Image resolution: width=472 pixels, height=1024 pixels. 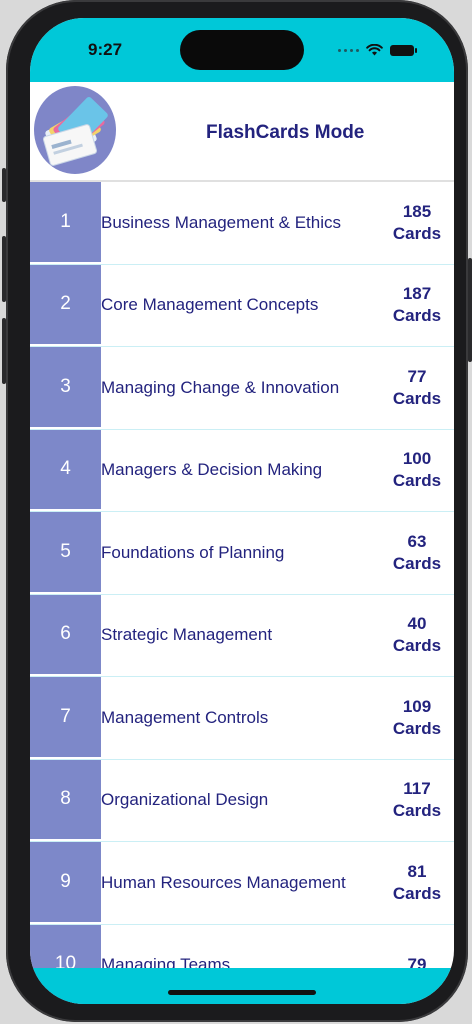 I want to click on status-bar: 9:27, so click(x=242, y=50).